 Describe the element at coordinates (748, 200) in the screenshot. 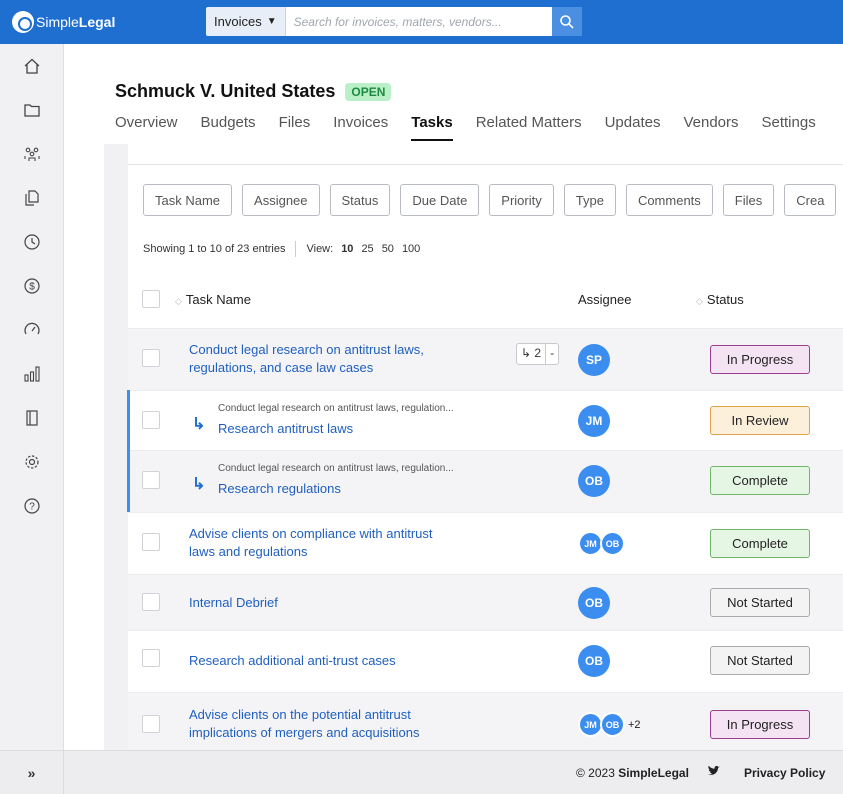

I see `column-filter-files: Files` at that location.